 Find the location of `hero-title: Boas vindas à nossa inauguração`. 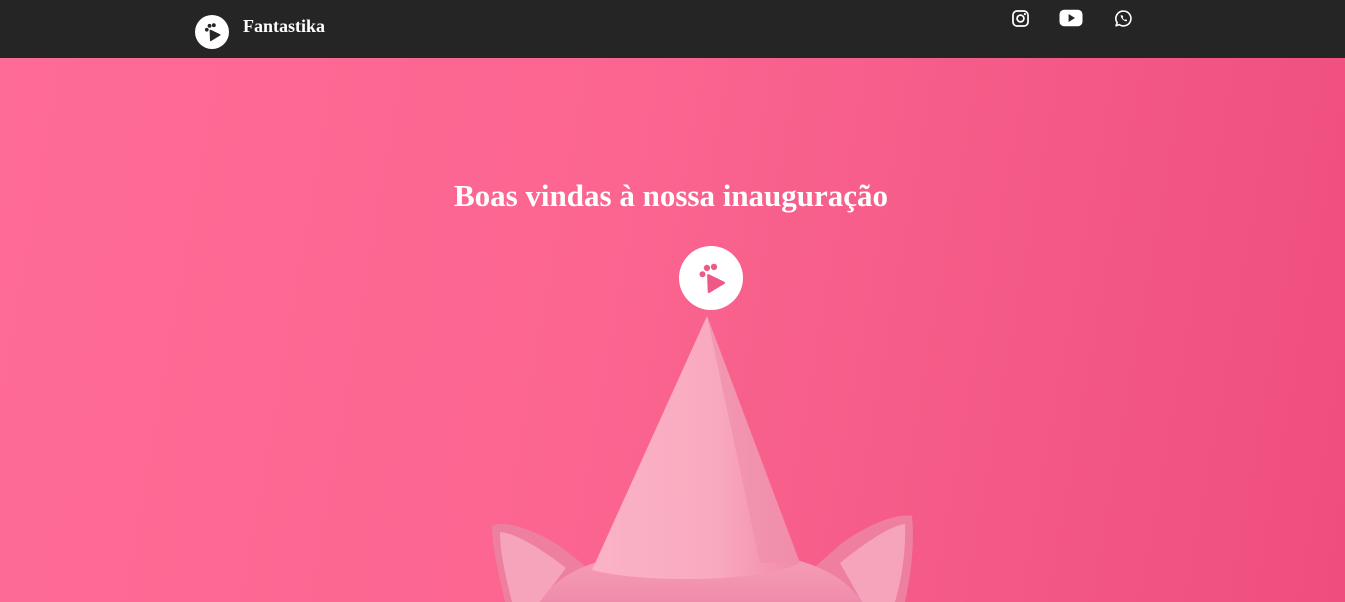

hero-title: Boas vindas à nossa inauguração is located at coordinates (671, 195).